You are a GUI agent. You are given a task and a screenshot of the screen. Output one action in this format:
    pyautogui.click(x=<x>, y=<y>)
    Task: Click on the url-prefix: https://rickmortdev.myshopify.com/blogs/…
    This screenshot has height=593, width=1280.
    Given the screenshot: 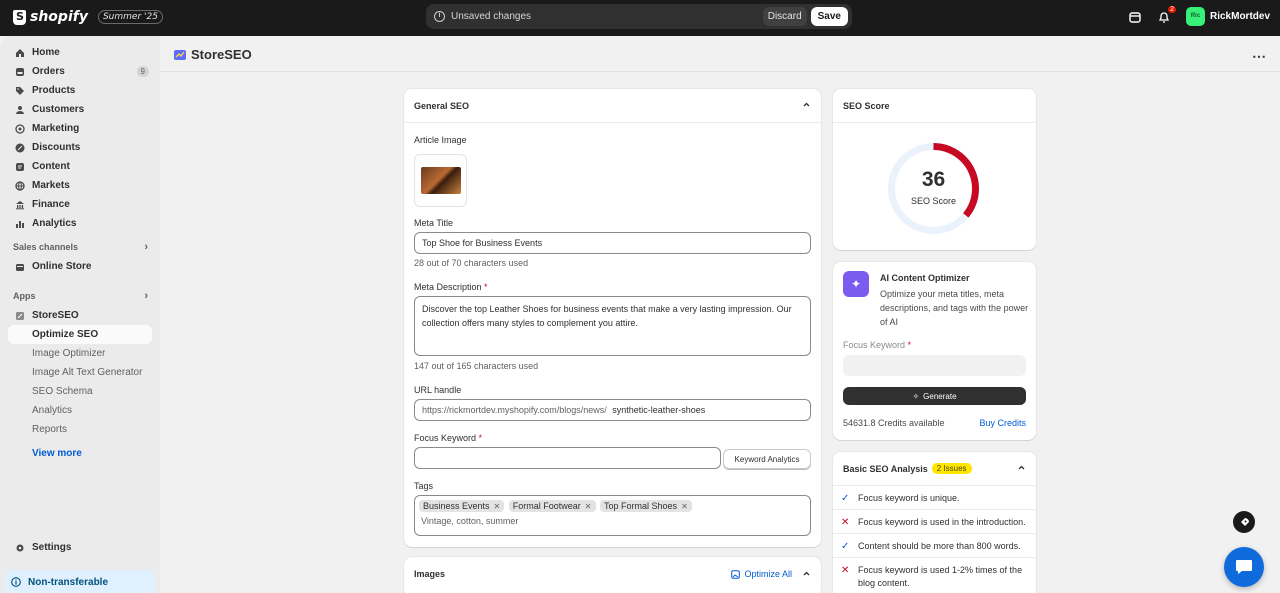 What is the action you would take?
    pyautogui.click(x=514, y=410)
    